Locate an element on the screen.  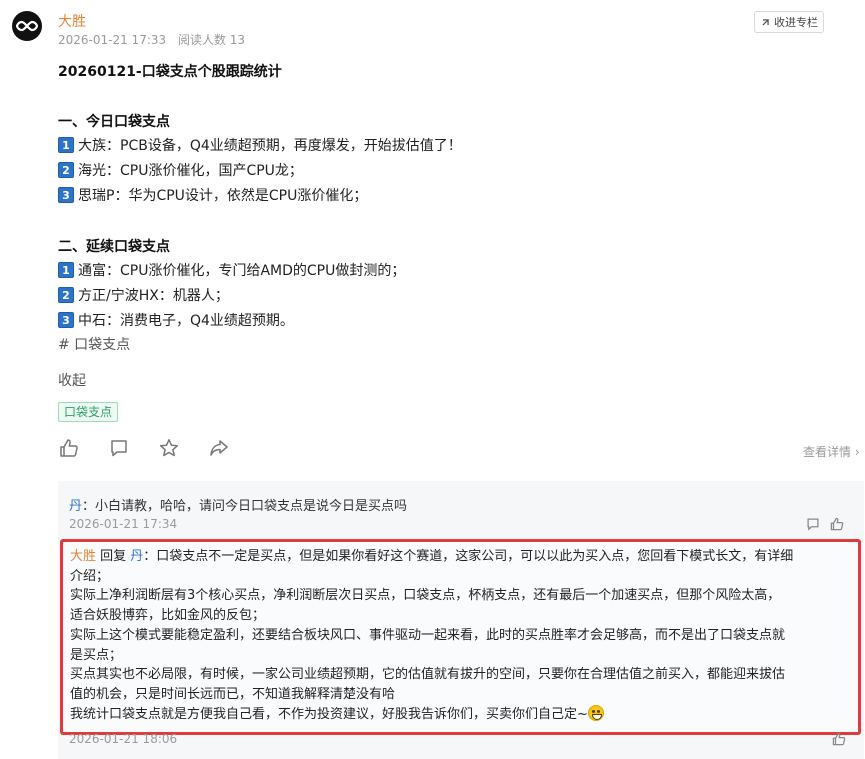
author-name: 大胜 is located at coordinates (72, 21).